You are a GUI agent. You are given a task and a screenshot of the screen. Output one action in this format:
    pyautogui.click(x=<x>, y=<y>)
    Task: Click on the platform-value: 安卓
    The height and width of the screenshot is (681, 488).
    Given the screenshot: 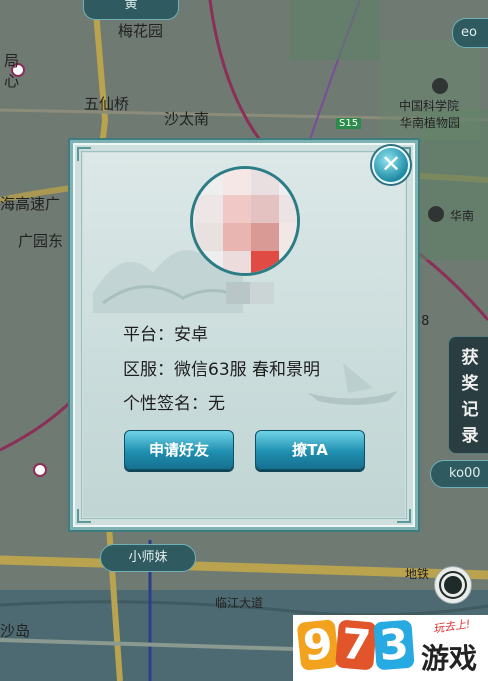 What is the action you would take?
    pyautogui.click(x=191, y=335)
    